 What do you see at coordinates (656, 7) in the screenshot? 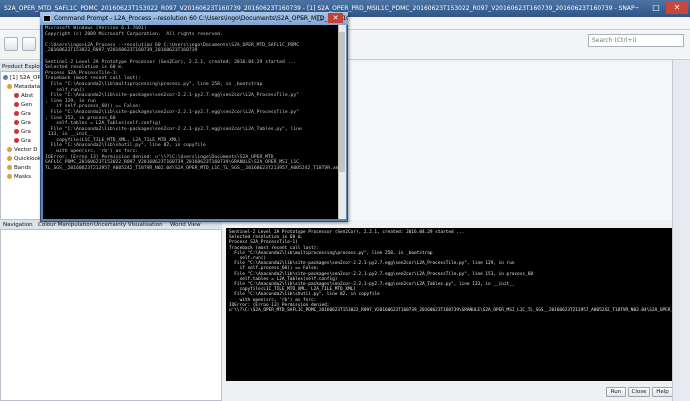
I see `maximize-button: □` at bounding box center [656, 7].